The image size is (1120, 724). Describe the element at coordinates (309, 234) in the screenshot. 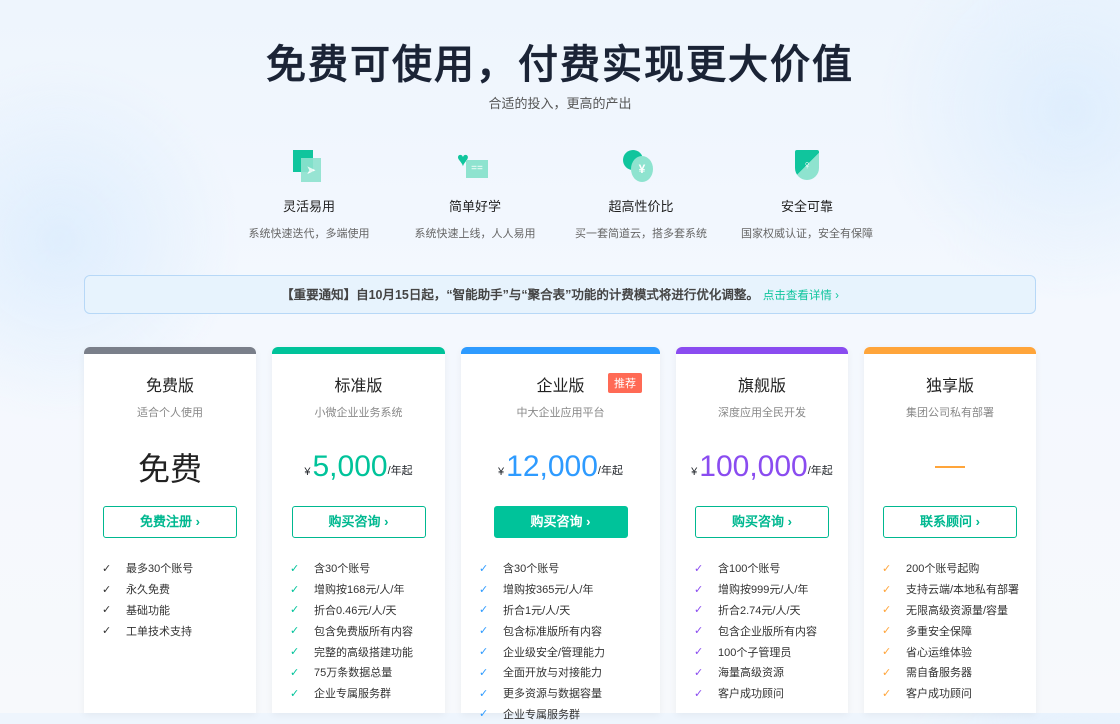

I see `feature-desc: 系统快速迭代，多端使用` at that location.